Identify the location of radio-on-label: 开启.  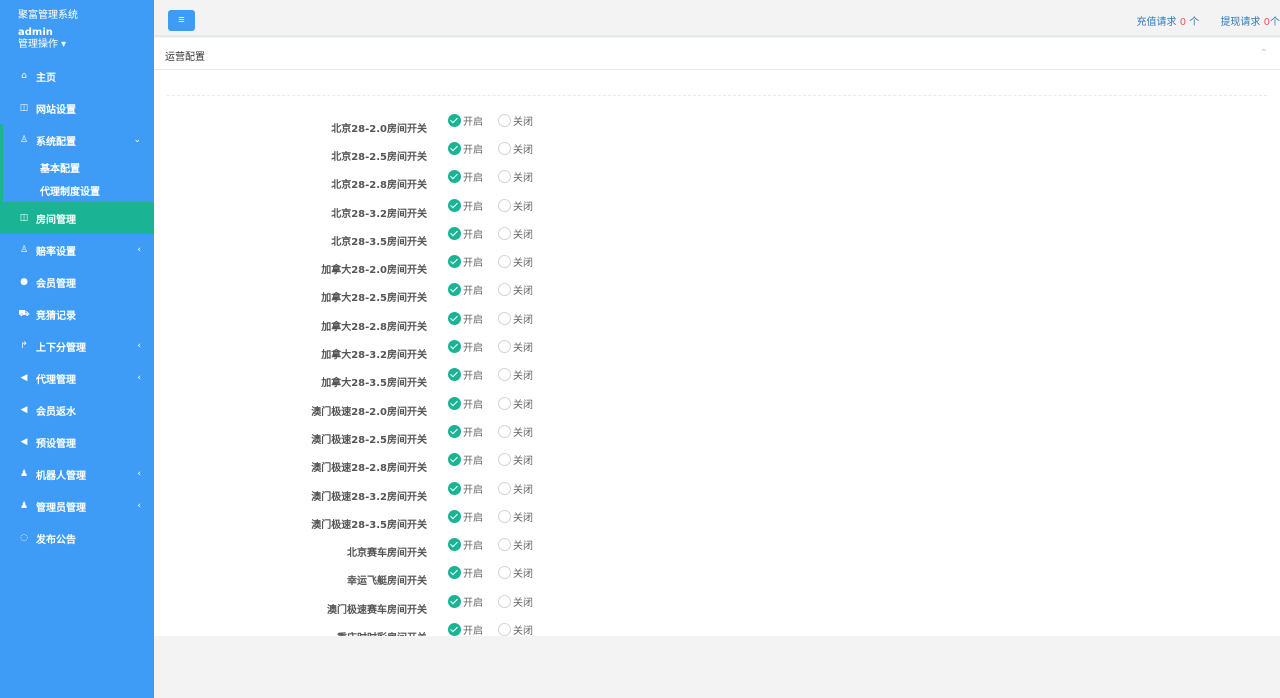
(473, 603).